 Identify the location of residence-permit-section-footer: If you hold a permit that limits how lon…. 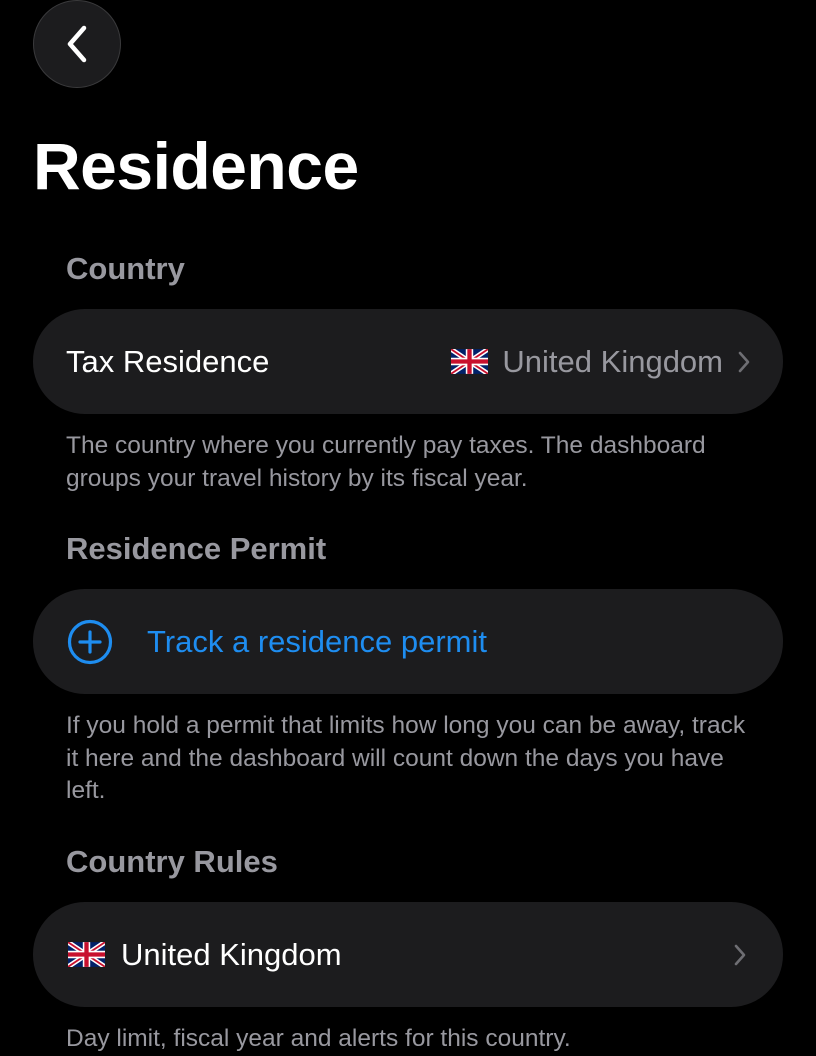
(406, 758).